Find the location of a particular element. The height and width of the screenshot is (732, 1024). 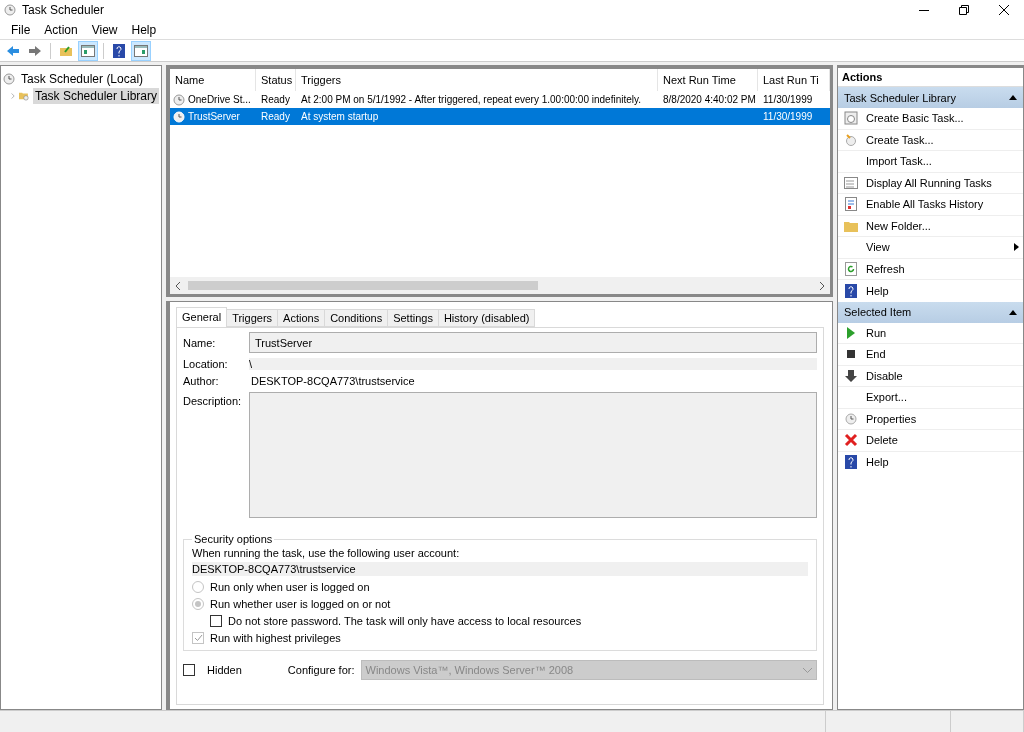

dropdown-chevron-icon is located at coordinates (807, 670).